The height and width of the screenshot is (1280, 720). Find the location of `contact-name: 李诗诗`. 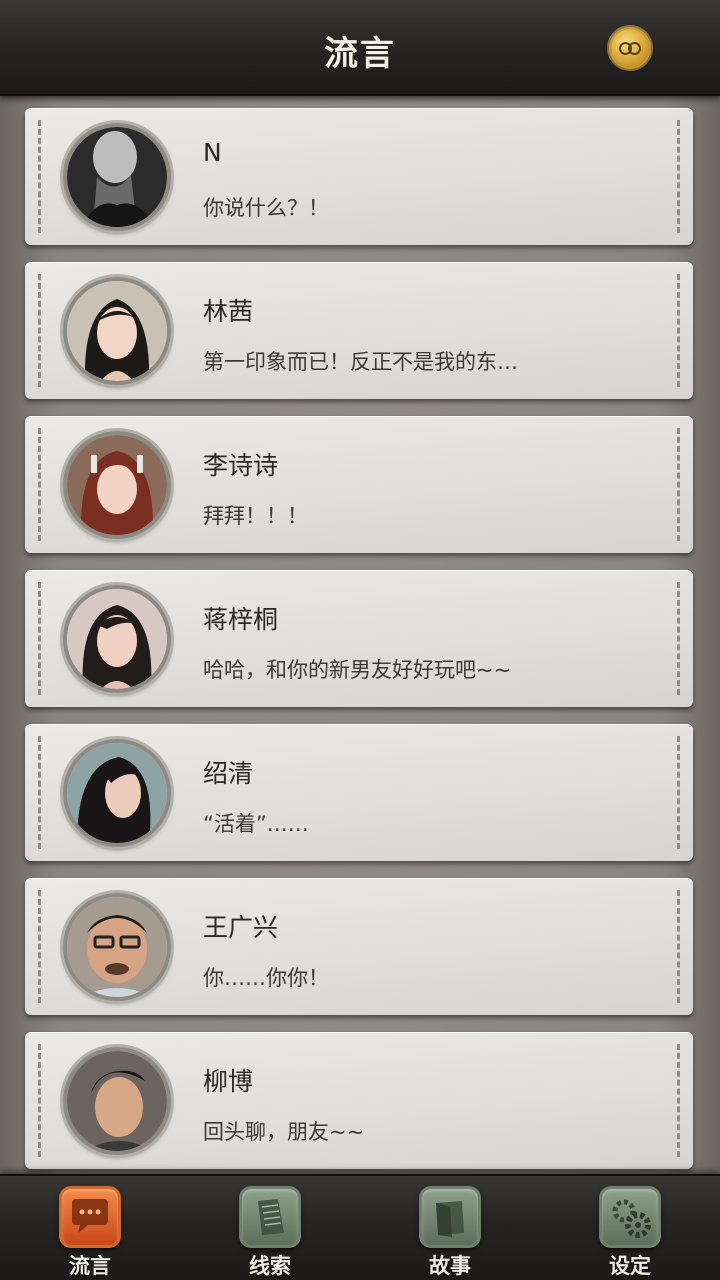

contact-name: 李诗诗 is located at coordinates (241, 465).